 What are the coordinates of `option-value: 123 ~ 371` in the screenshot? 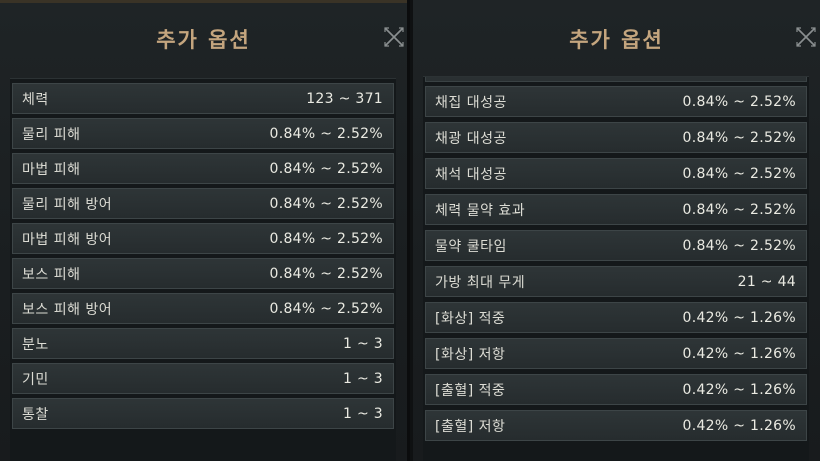 It's located at (344, 98).